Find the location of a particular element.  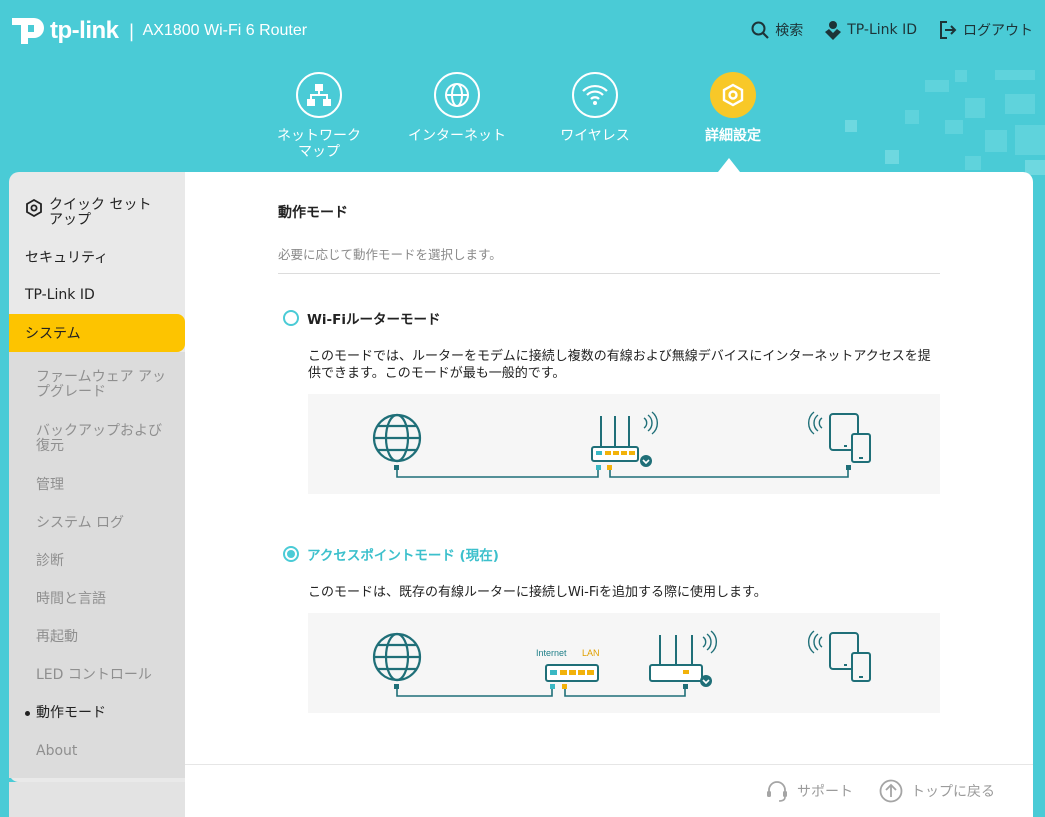

tab-advanced: 詳細設定 is located at coordinates (733, 116).